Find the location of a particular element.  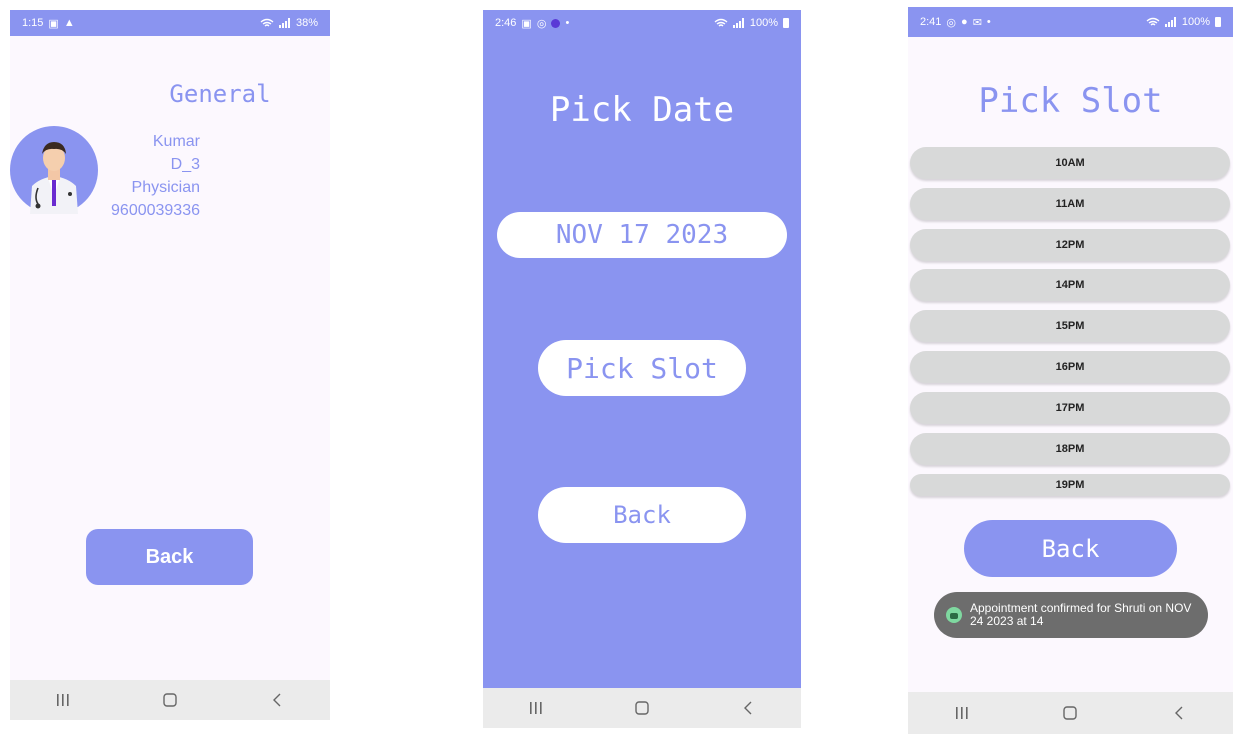

slot-button: 12PM is located at coordinates (1070, 245).